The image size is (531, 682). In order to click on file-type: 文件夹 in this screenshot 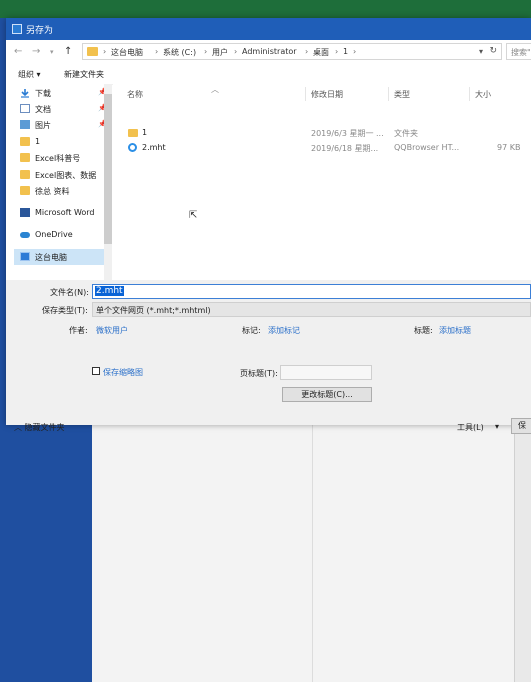, I will do `click(406, 133)`.